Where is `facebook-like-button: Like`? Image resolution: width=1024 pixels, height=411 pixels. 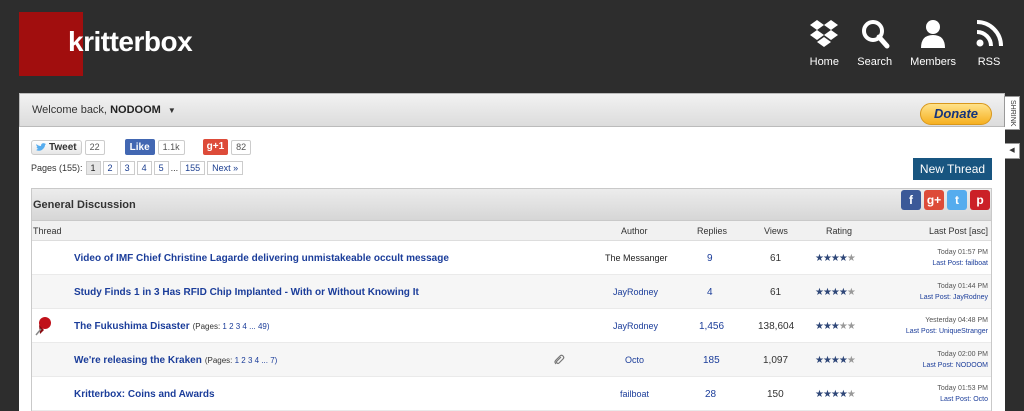
facebook-like-button: Like is located at coordinates (139, 147).